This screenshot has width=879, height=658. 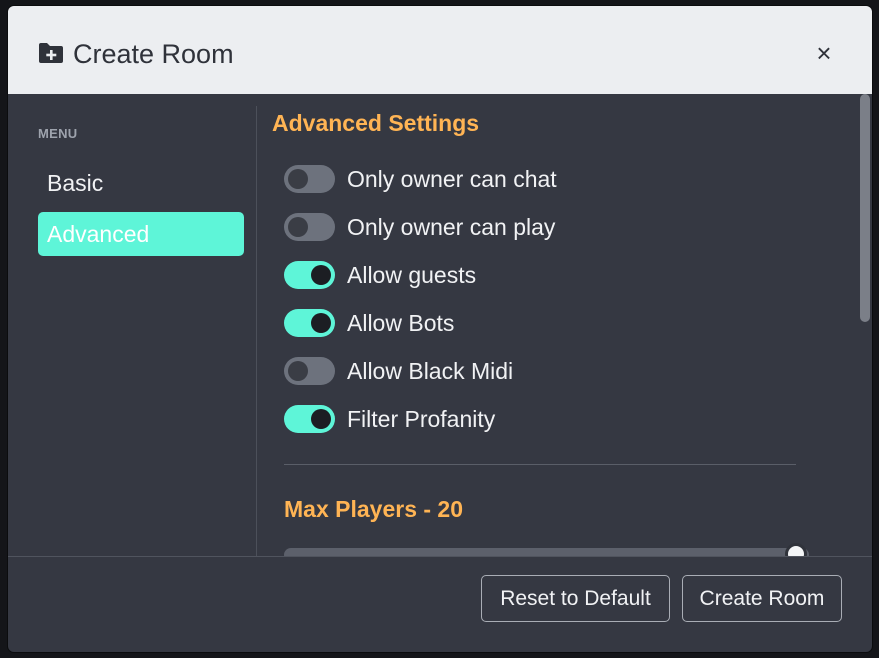 What do you see at coordinates (762, 598) in the screenshot?
I see `create-room-button: Create Room` at bounding box center [762, 598].